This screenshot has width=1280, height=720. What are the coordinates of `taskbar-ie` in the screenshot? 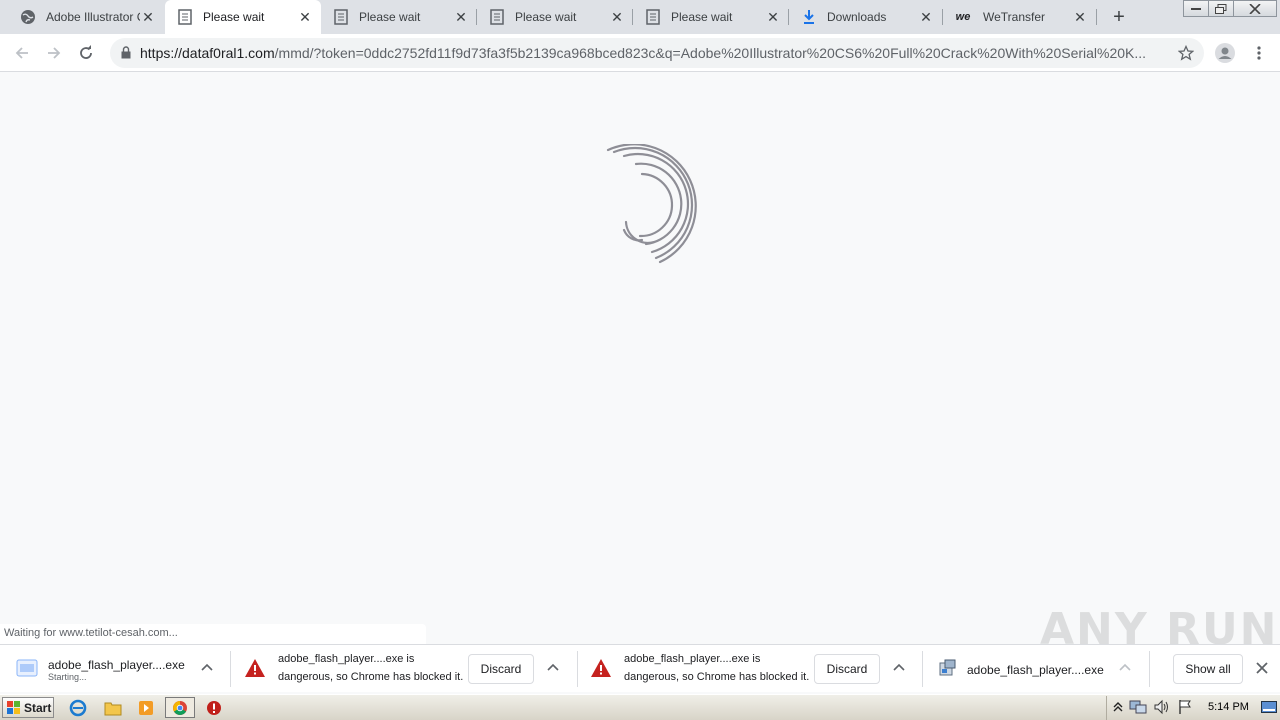 It's located at (78, 707).